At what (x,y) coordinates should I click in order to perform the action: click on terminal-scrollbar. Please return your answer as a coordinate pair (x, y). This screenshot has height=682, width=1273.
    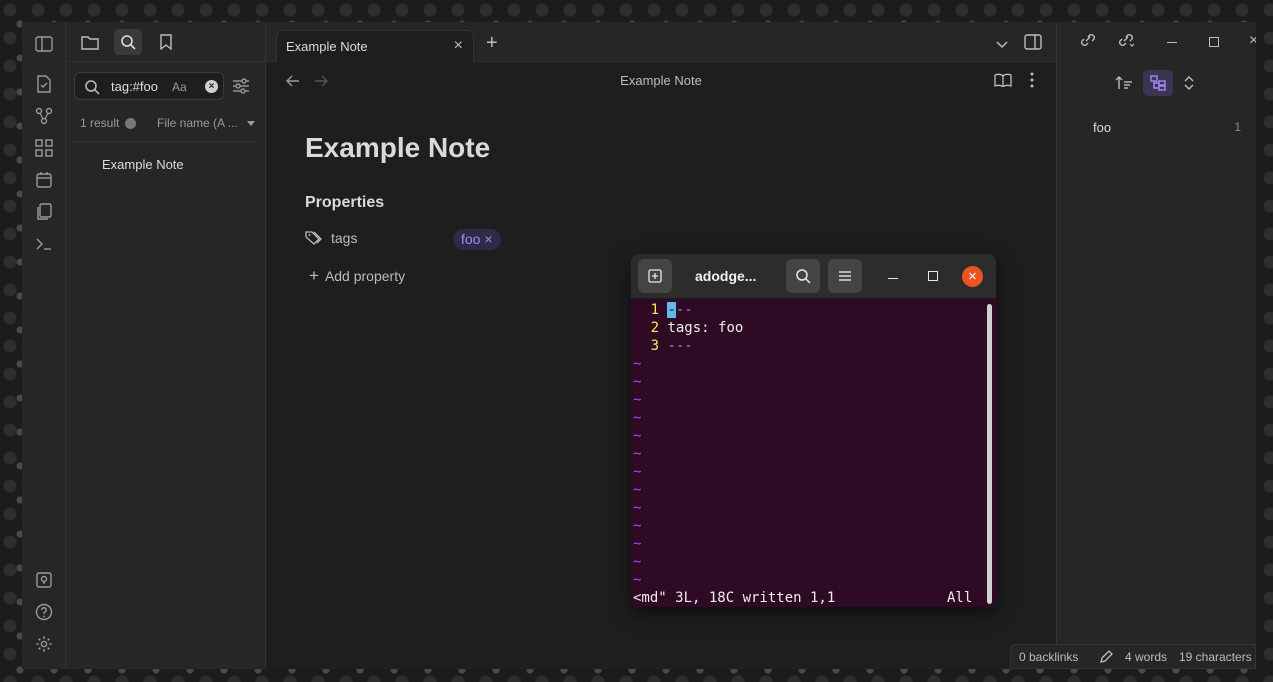
    Looking at the image, I should click on (989, 454).